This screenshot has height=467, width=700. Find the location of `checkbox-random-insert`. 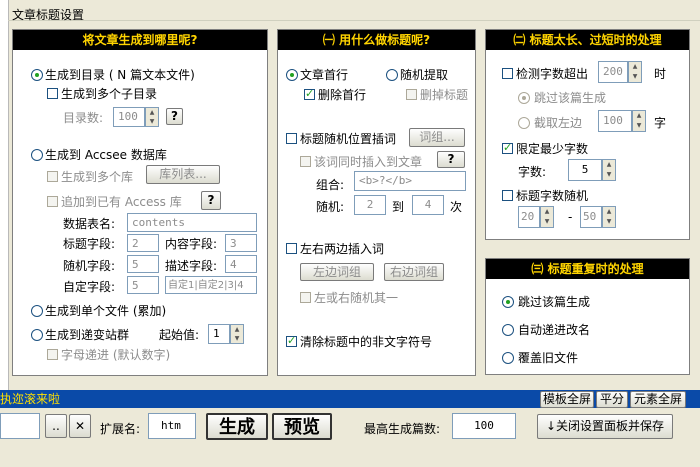

checkbox-random-insert is located at coordinates (291, 138).